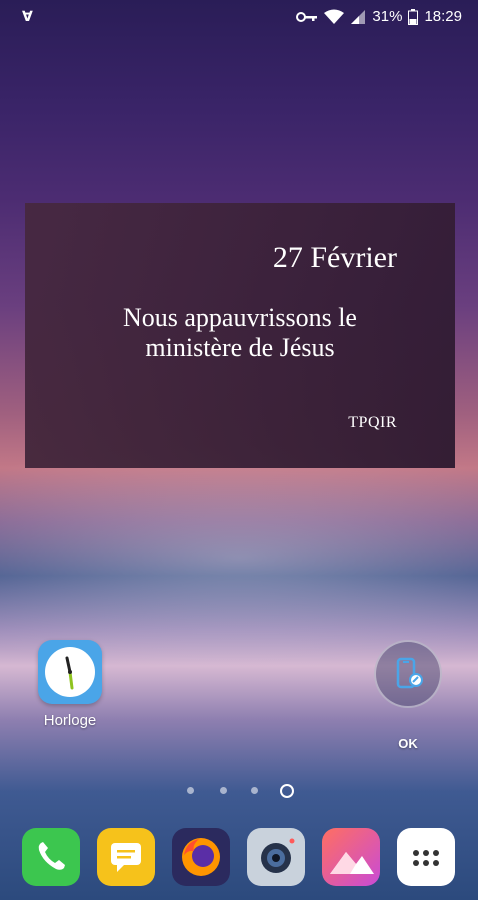  I want to click on widget-quote: Nous appauvrissons le ministère de Jésus, so click(240, 333).